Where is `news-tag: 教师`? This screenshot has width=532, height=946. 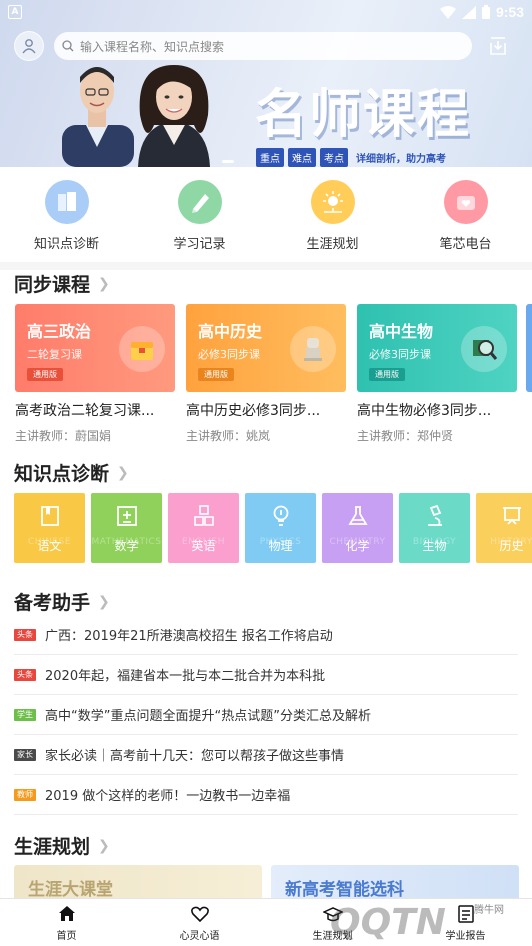 news-tag: 教师 is located at coordinates (25, 794).